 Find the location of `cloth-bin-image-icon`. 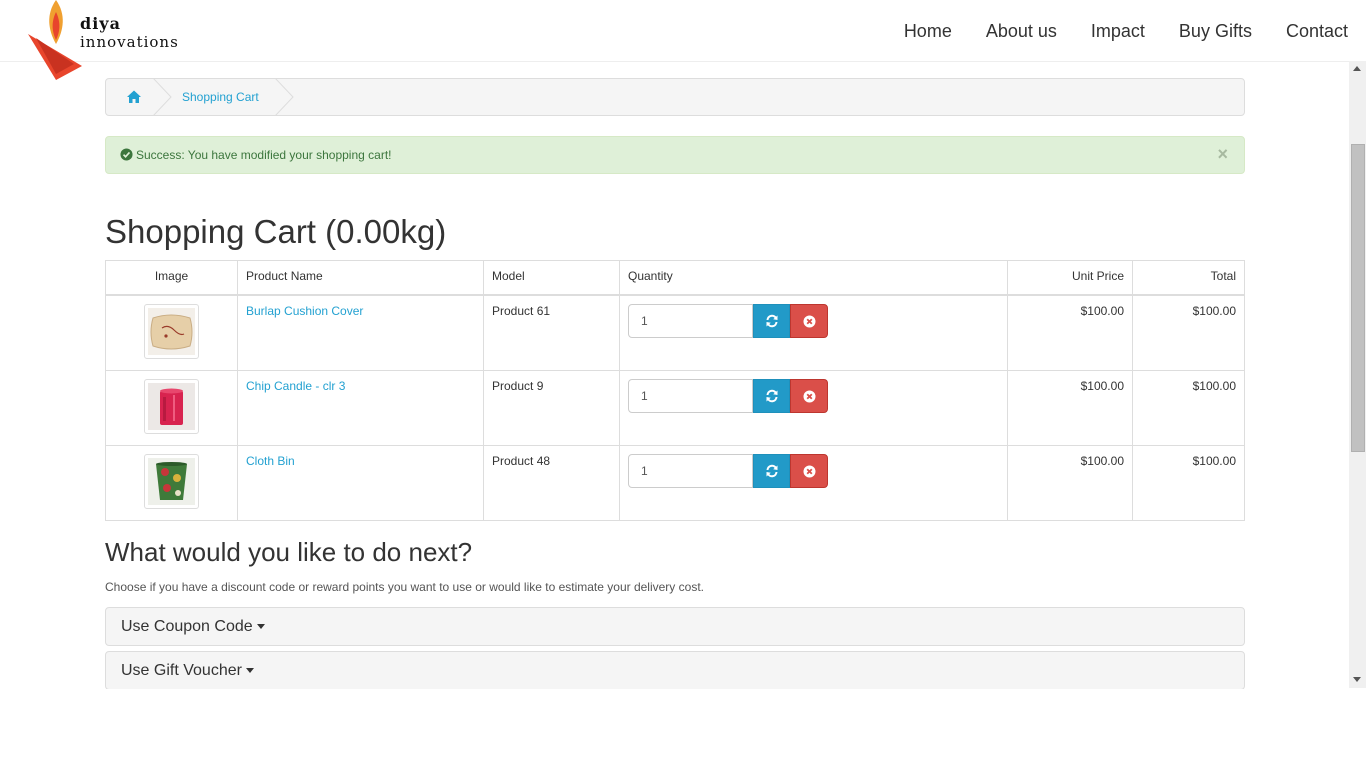

cloth-bin-image-icon is located at coordinates (171, 481).